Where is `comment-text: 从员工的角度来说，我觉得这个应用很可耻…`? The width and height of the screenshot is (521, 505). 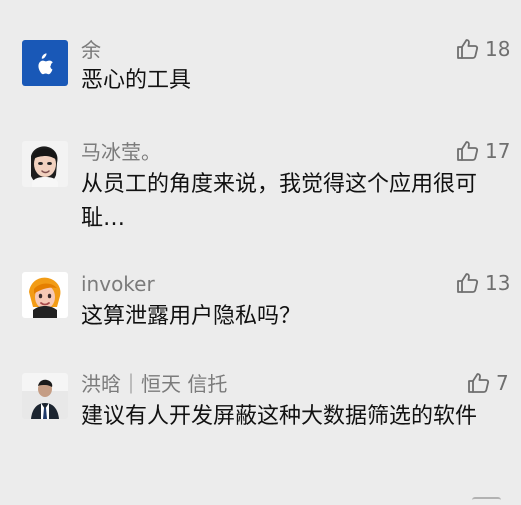 comment-text: 从员工的角度来说，我觉得这个应用很可耻… is located at coordinates (279, 201).